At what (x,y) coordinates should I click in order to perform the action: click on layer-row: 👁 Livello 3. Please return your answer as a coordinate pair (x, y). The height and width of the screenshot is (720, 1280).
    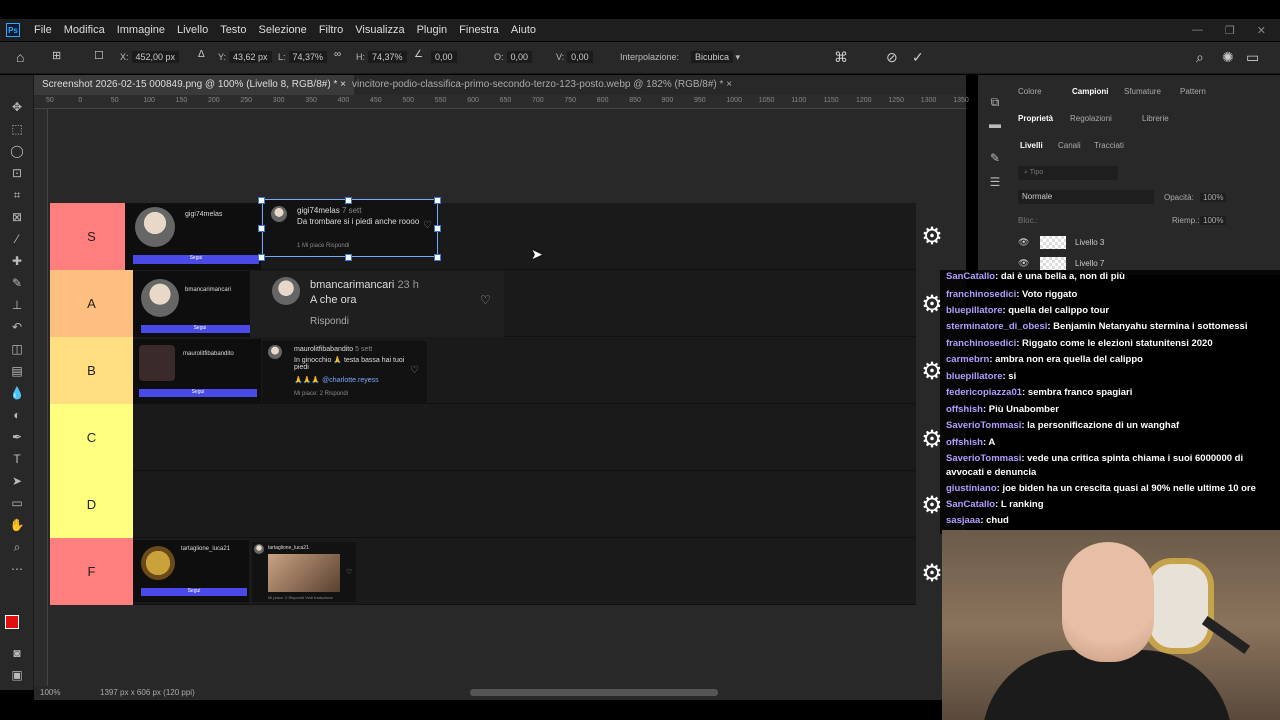
    Looking at the image, I should click on (1144, 243).